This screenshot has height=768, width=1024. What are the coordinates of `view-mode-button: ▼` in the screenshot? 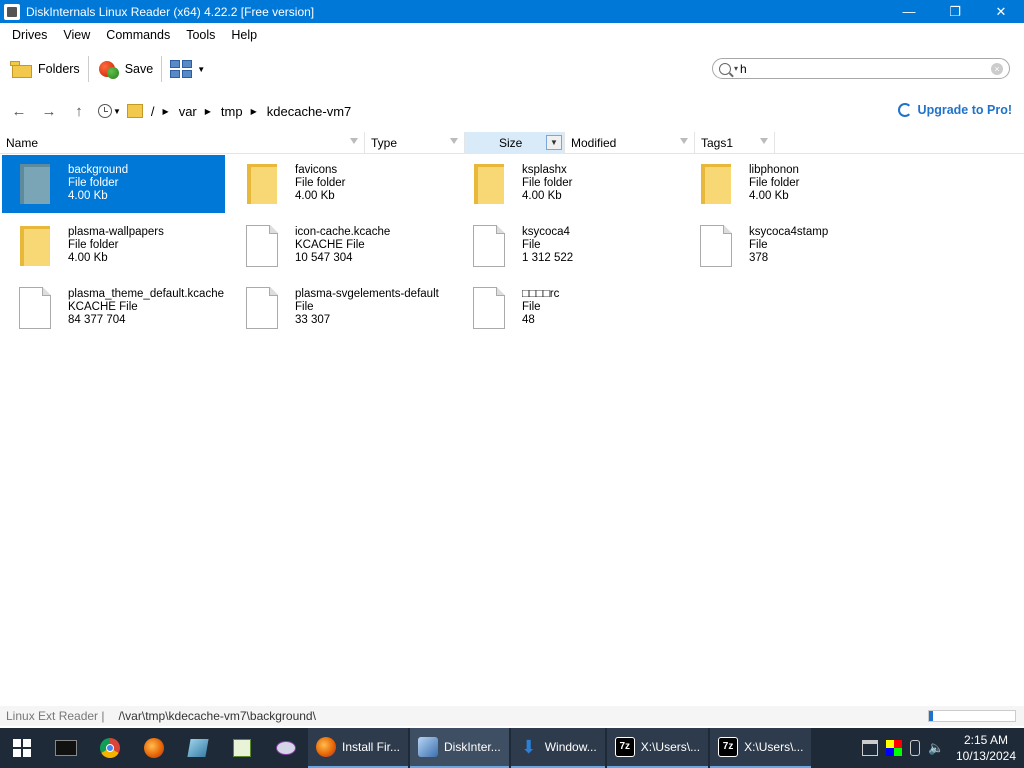 It's located at (187, 69).